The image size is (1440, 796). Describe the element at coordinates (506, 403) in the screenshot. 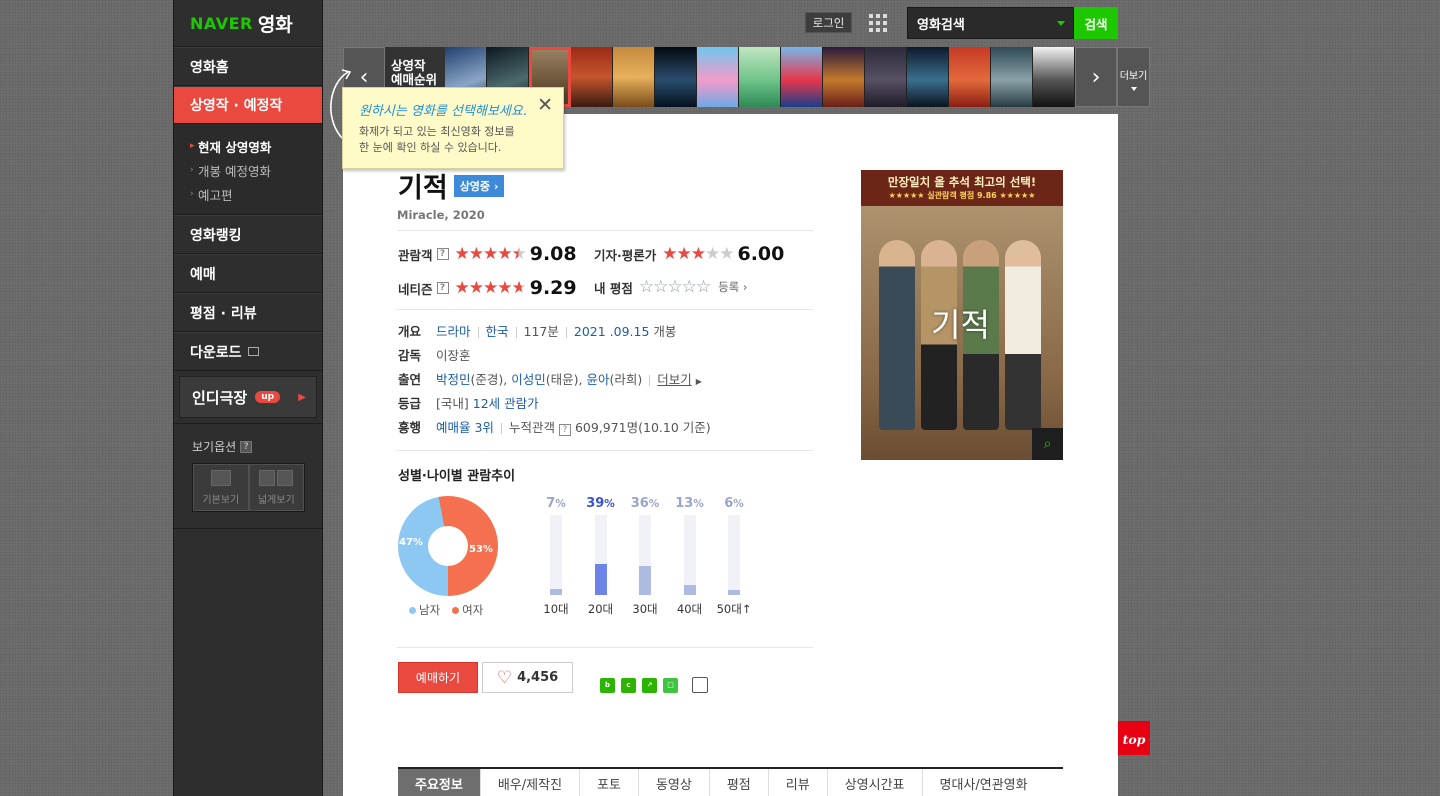

I see `age-rating-link: 12세 관람가` at that location.